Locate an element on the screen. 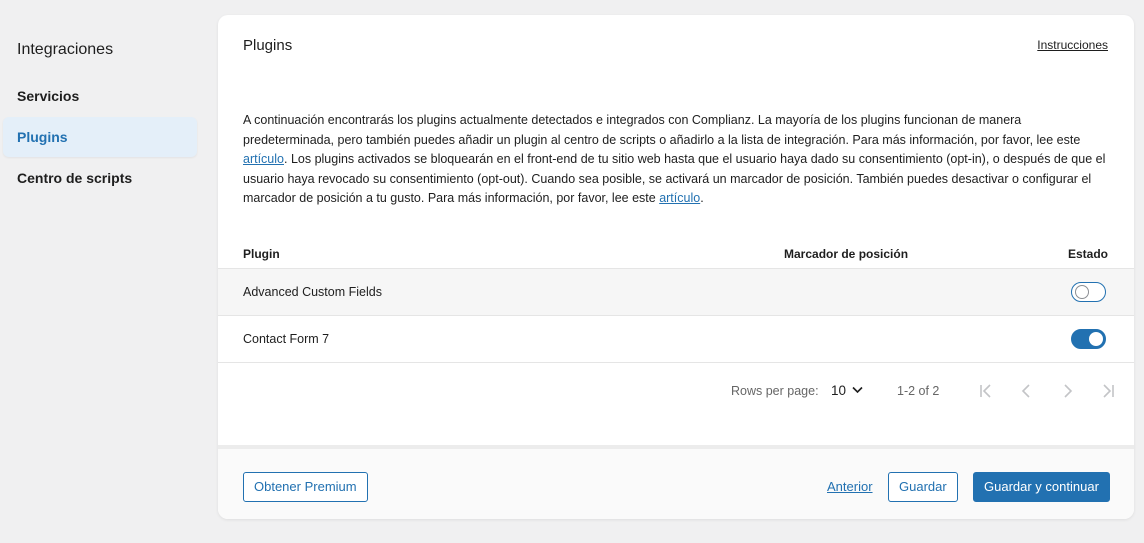 The height and width of the screenshot is (543, 1144). table-row: Advanced Custom Fields is located at coordinates (676, 292).